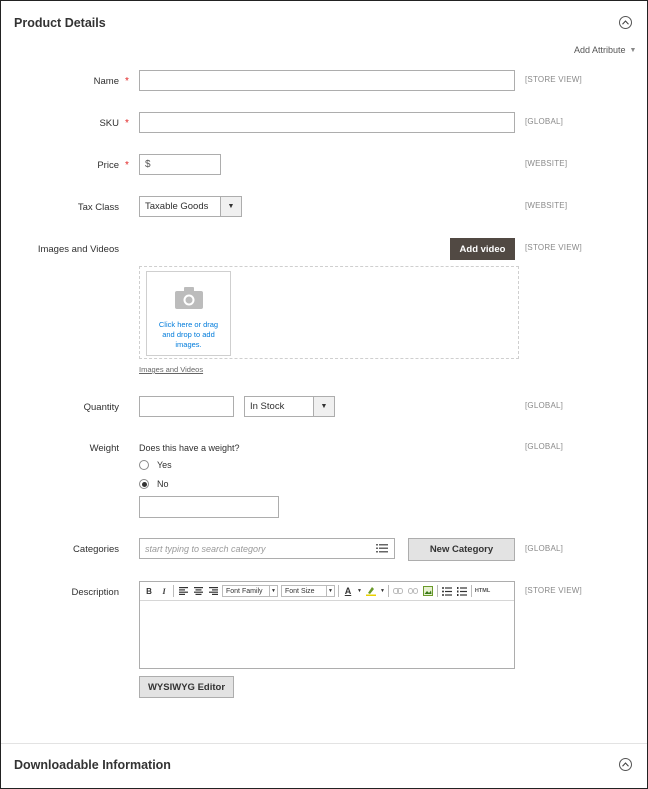  Describe the element at coordinates (108, 165) in the screenshot. I see `price-label-text: Price` at that location.